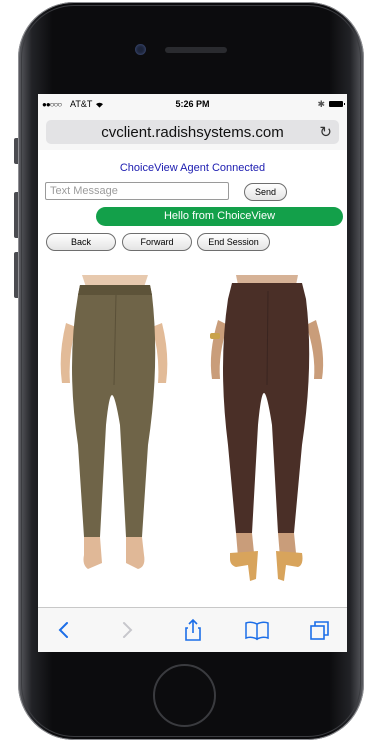 The height and width of the screenshot is (743, 366). I want to click on status-bar: ●●○○○ AT&T 5:26 PM ✱, so click(192, 105).